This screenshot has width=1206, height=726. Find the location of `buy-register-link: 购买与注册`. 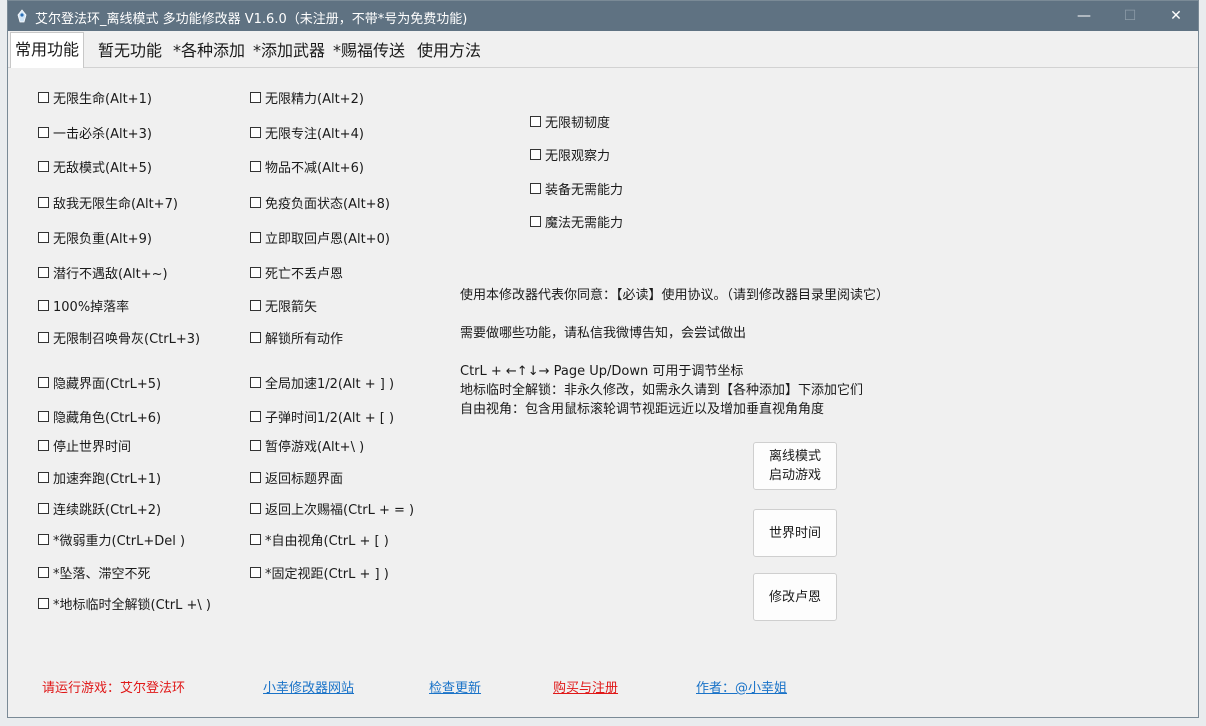

buy-register-link: 购买与注册 is located at coordinates (585, 686).